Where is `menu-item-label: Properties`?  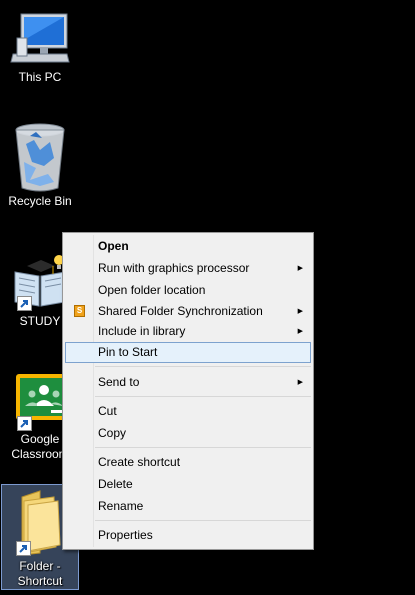
menu-item-label: Properties is located at coordinates (125, 535).